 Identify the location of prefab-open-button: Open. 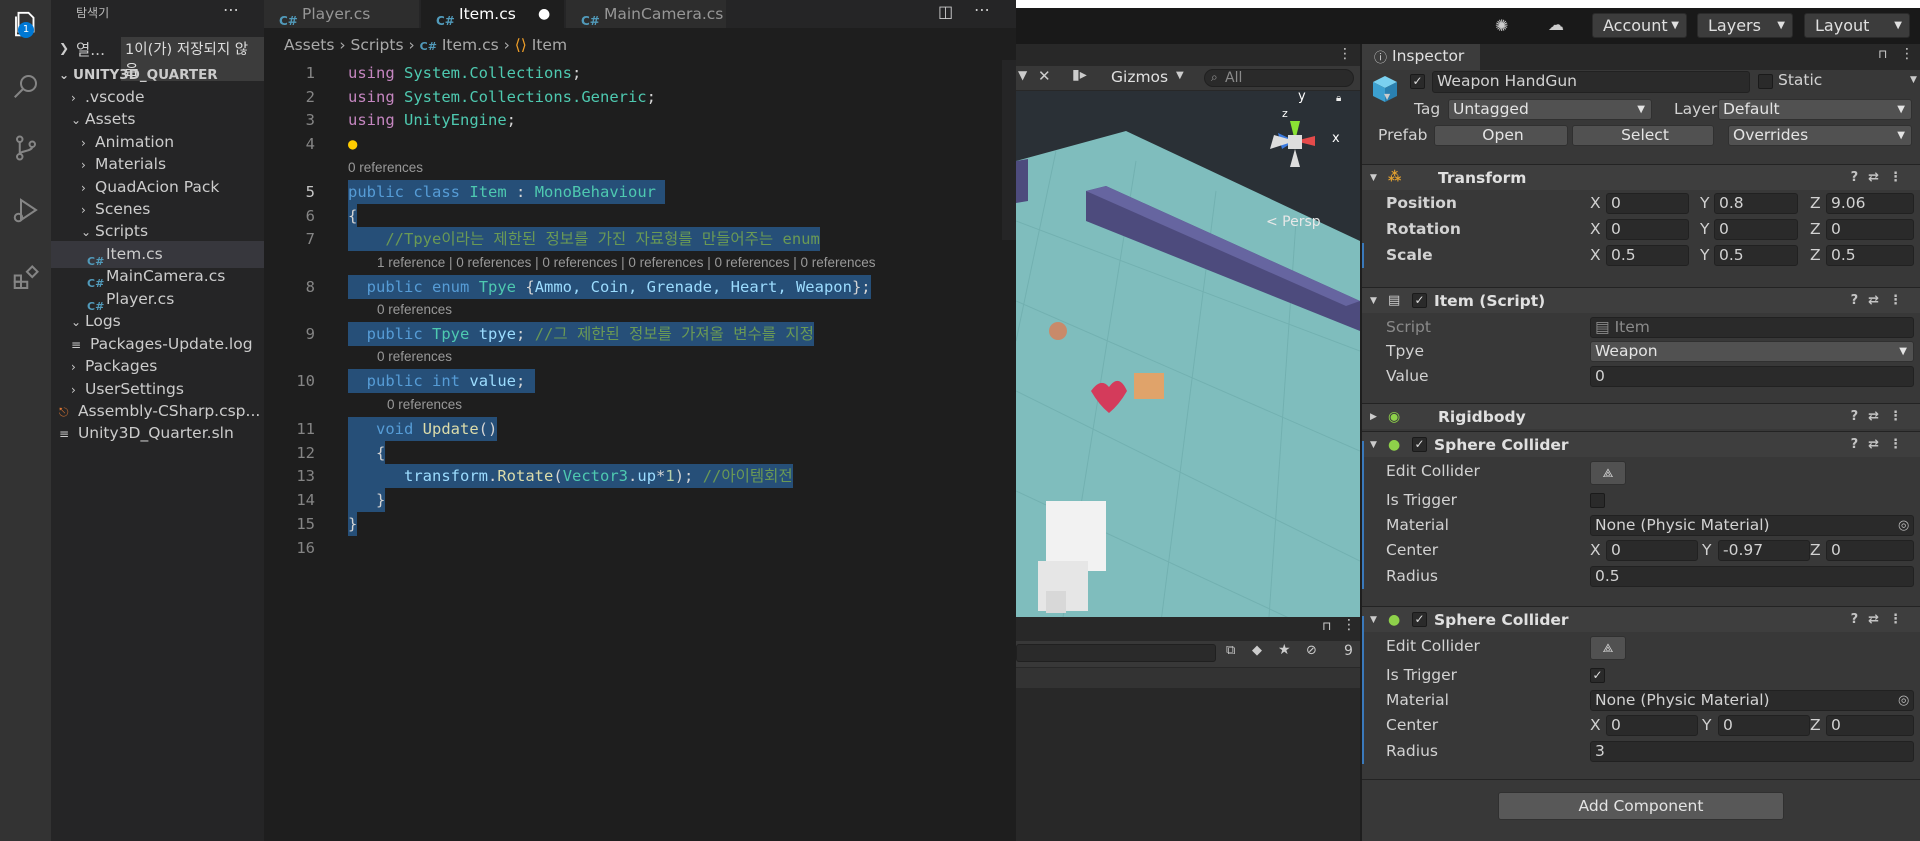
(1501, 135).